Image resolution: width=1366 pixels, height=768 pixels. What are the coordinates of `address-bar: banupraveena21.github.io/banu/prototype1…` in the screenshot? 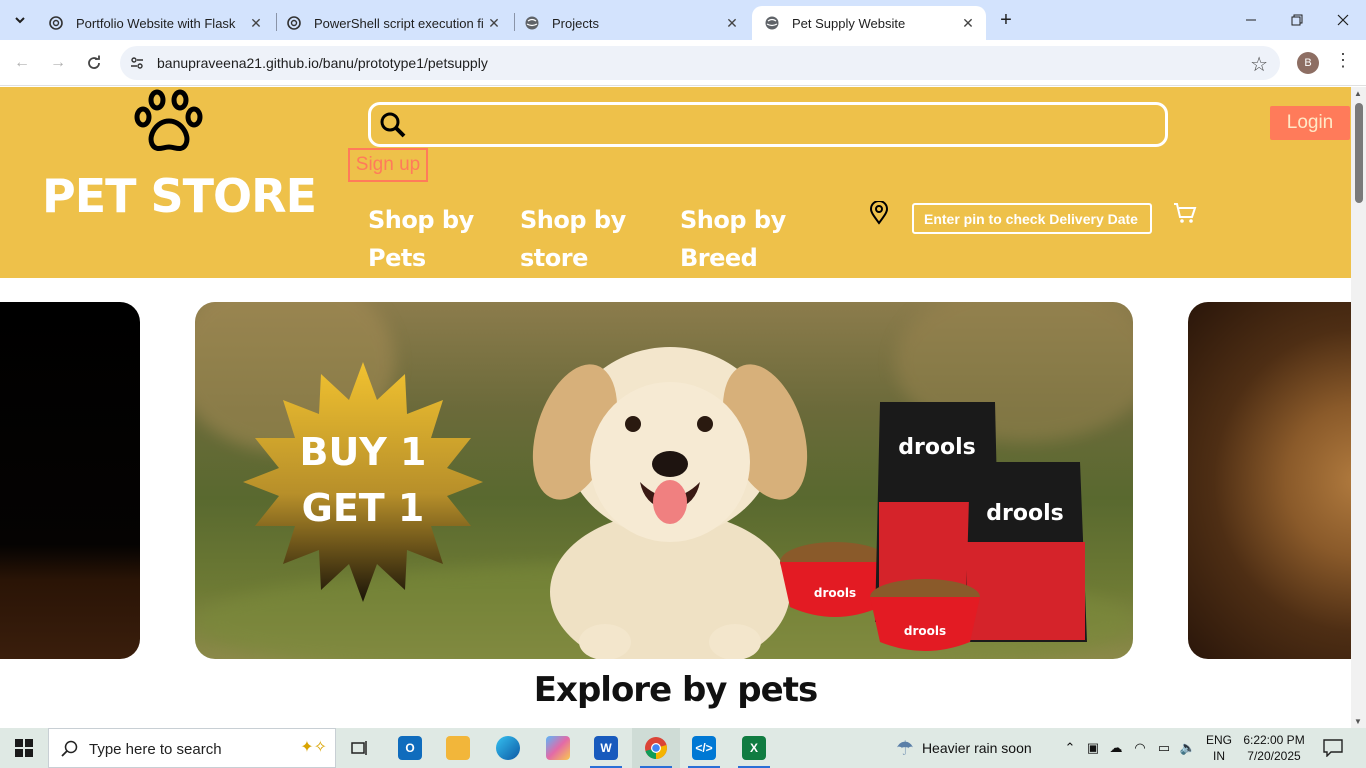 It's located at (700, 63).